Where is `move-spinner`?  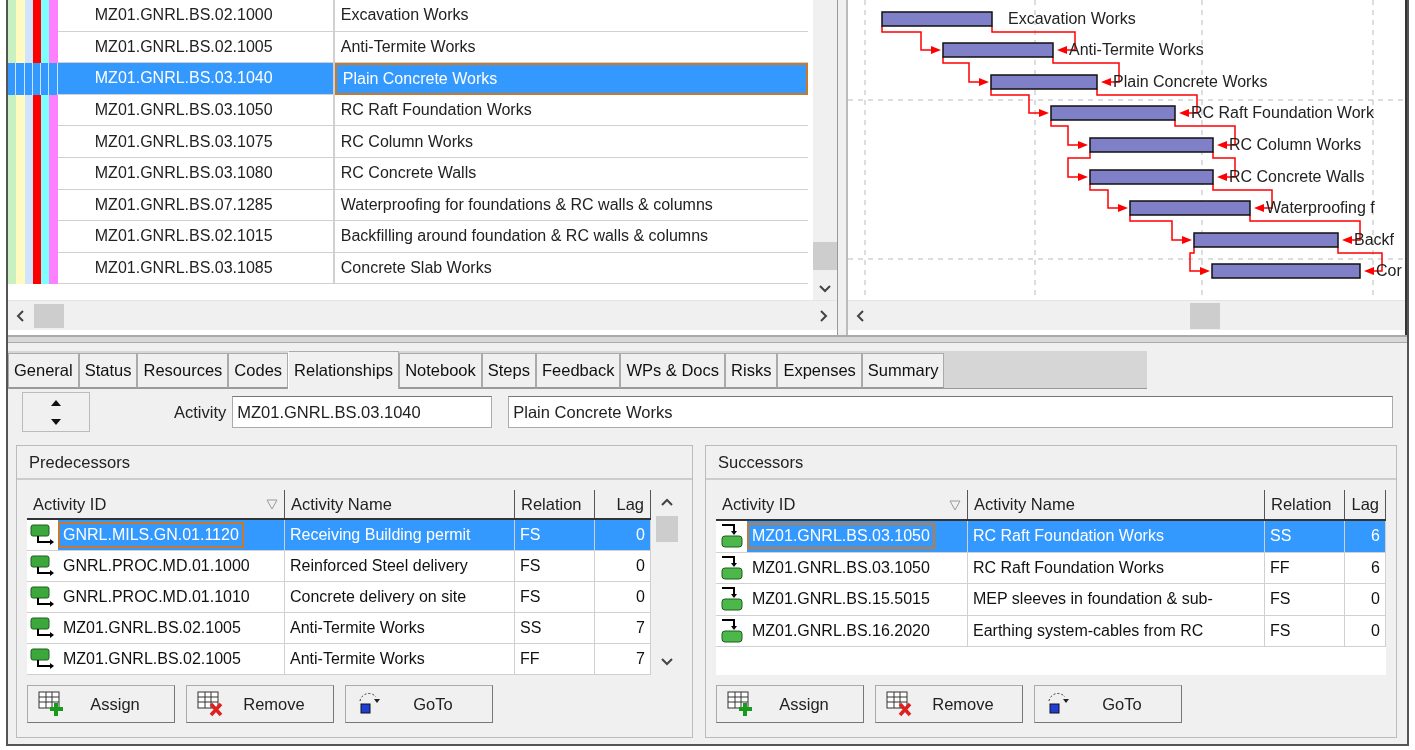
move-spinner is located at coordinates (56, 412).